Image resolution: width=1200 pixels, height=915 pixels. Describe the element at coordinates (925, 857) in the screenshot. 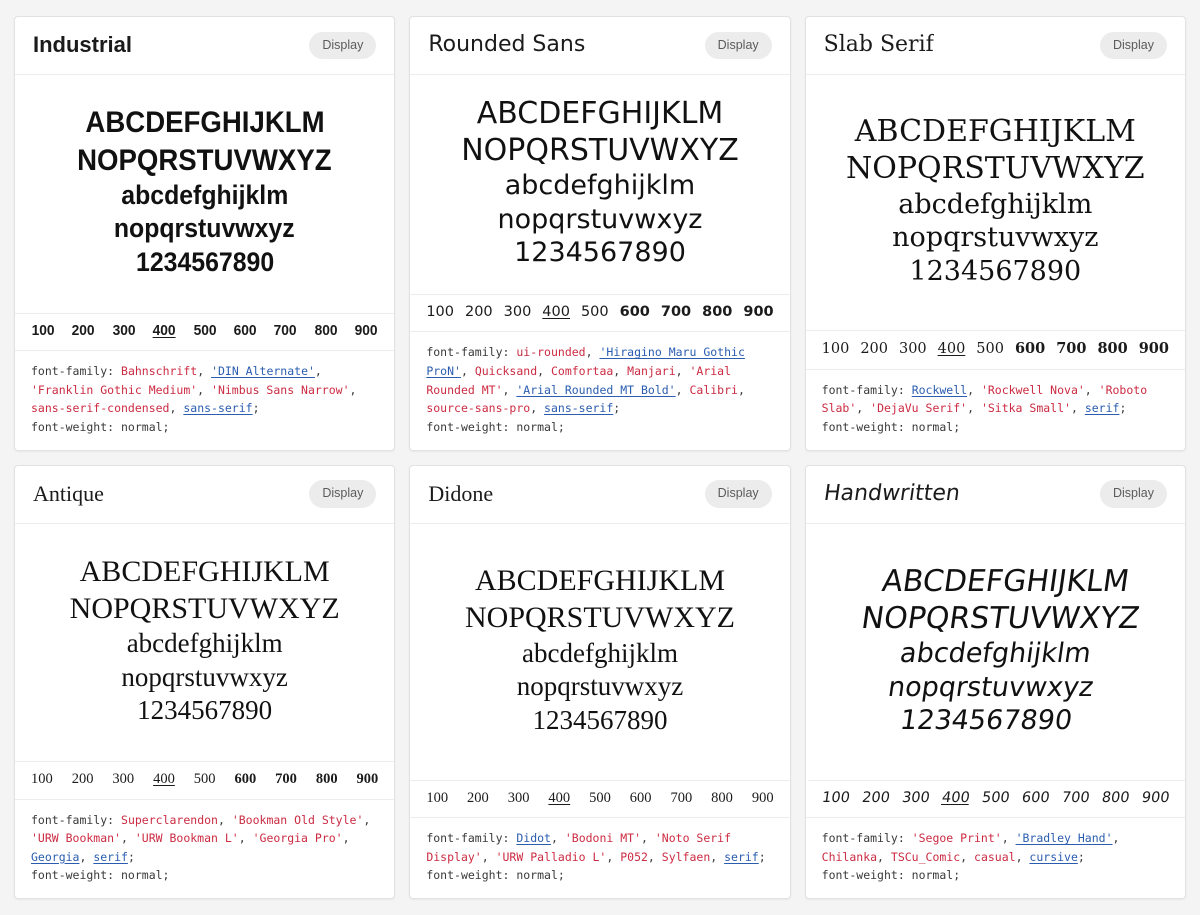

I see `font-stack-entry: TSCu_Comic` at that location.